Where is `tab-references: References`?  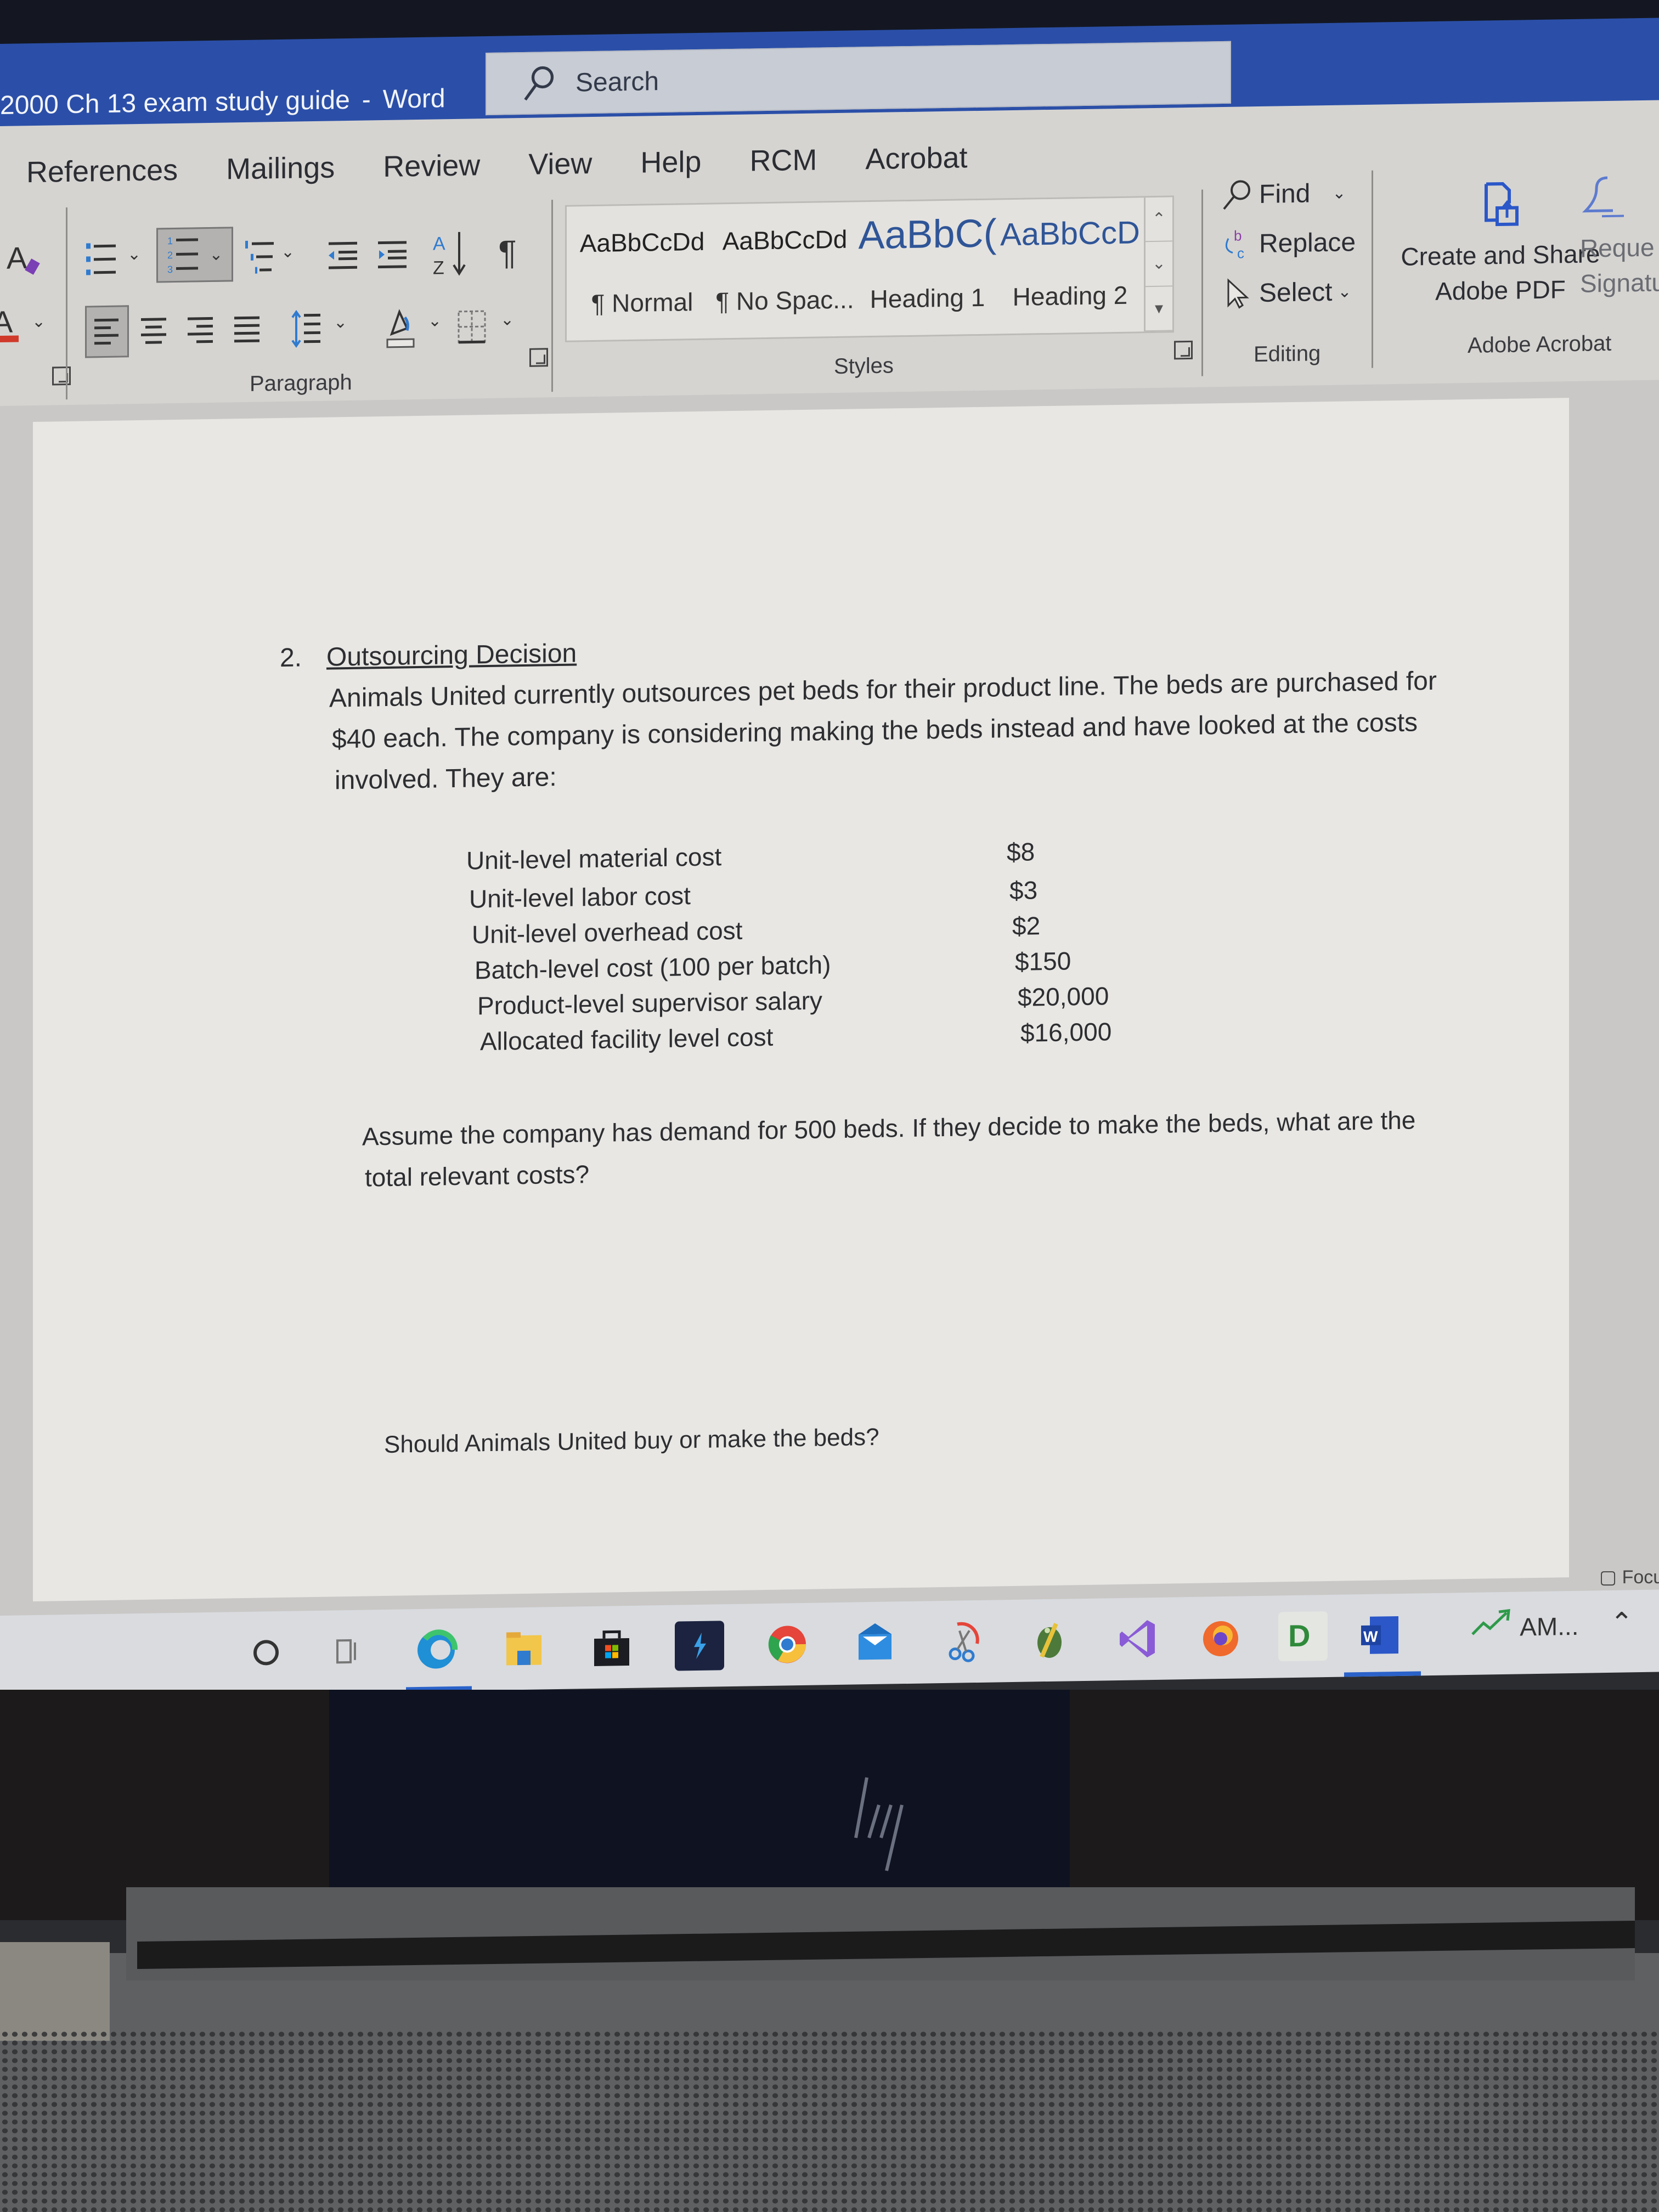 tab-references: References is located at coordinates (102, 171).